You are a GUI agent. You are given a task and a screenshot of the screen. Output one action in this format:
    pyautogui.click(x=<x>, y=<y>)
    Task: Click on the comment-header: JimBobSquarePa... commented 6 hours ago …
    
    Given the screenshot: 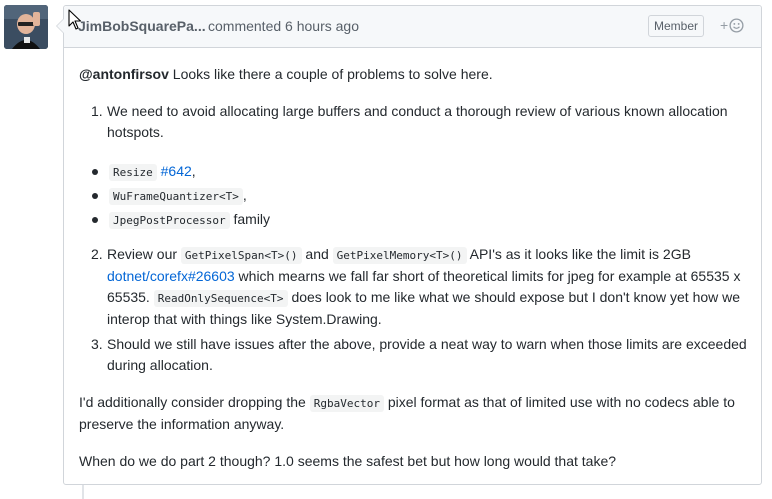 What is the action you would take?
    pyautogui.click(x=408, y=27)
    